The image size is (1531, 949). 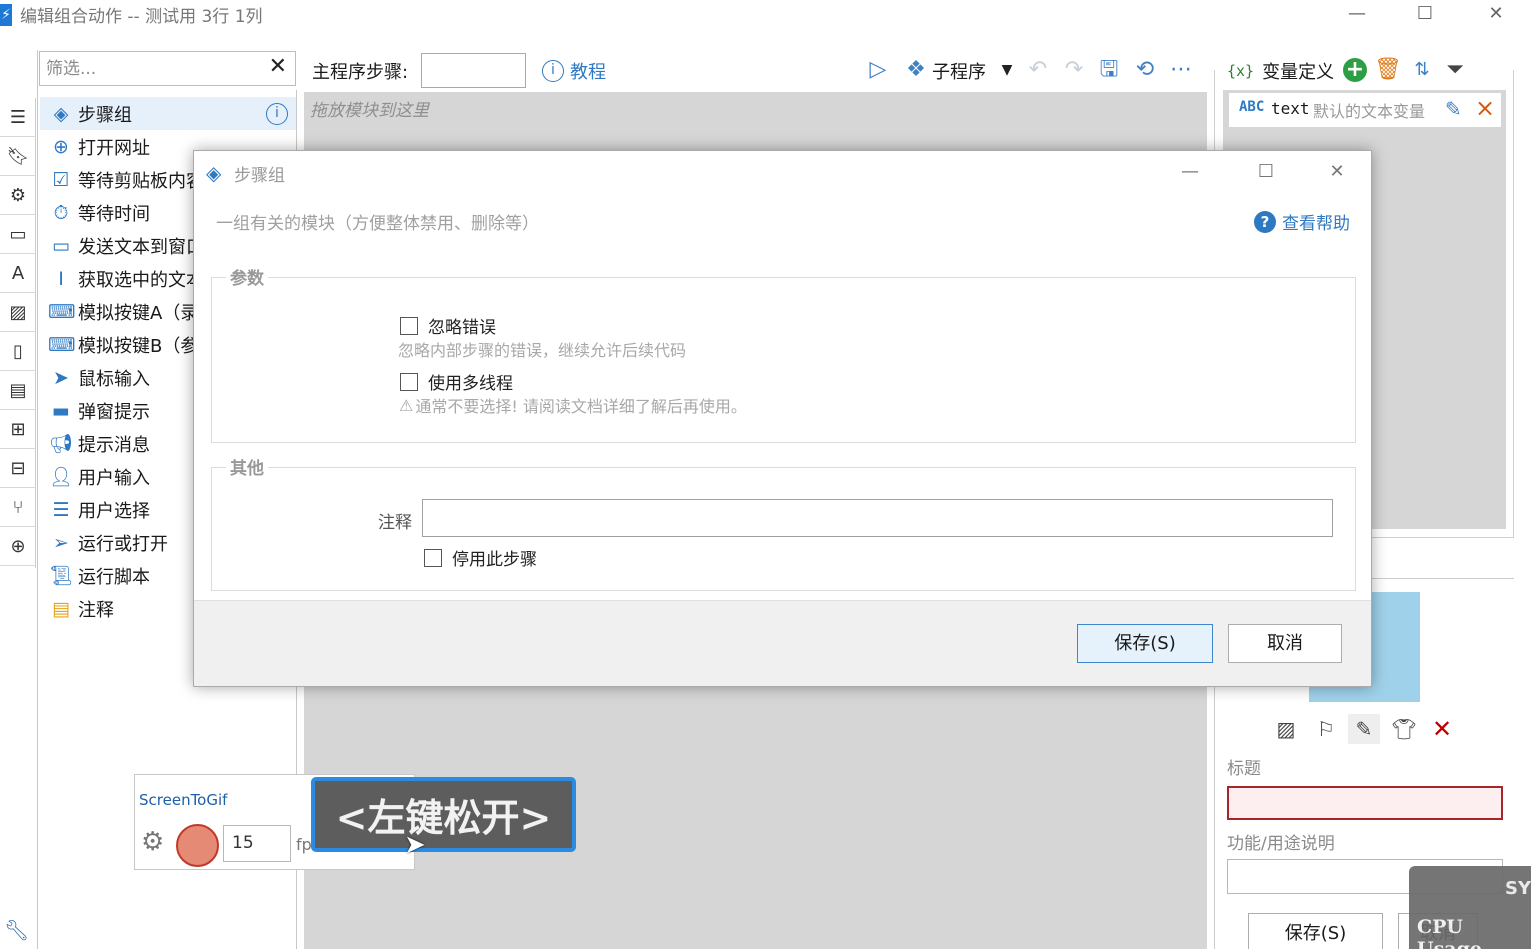 I want to click on module-label: 获取选中的文本, so click(x=141, y=280).